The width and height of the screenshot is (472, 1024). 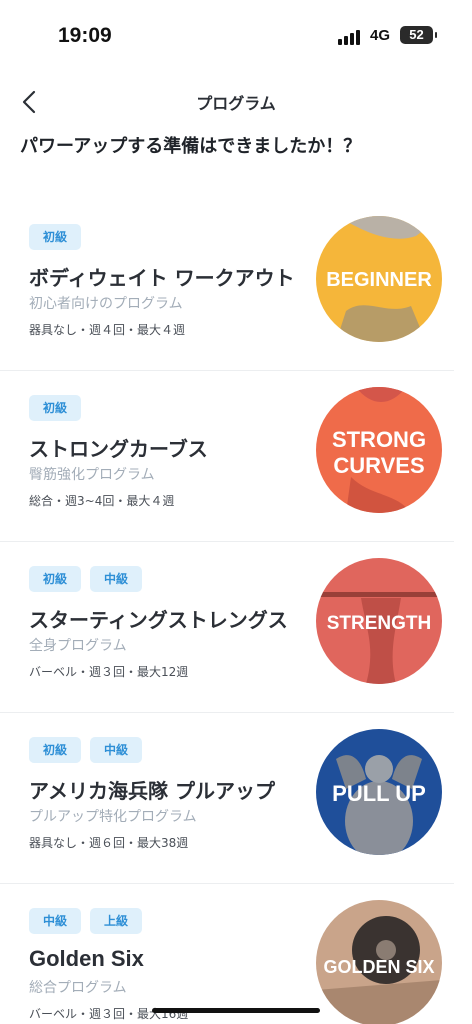 I want to click on nav-bar: プログラム, so click(x=236, y=102).